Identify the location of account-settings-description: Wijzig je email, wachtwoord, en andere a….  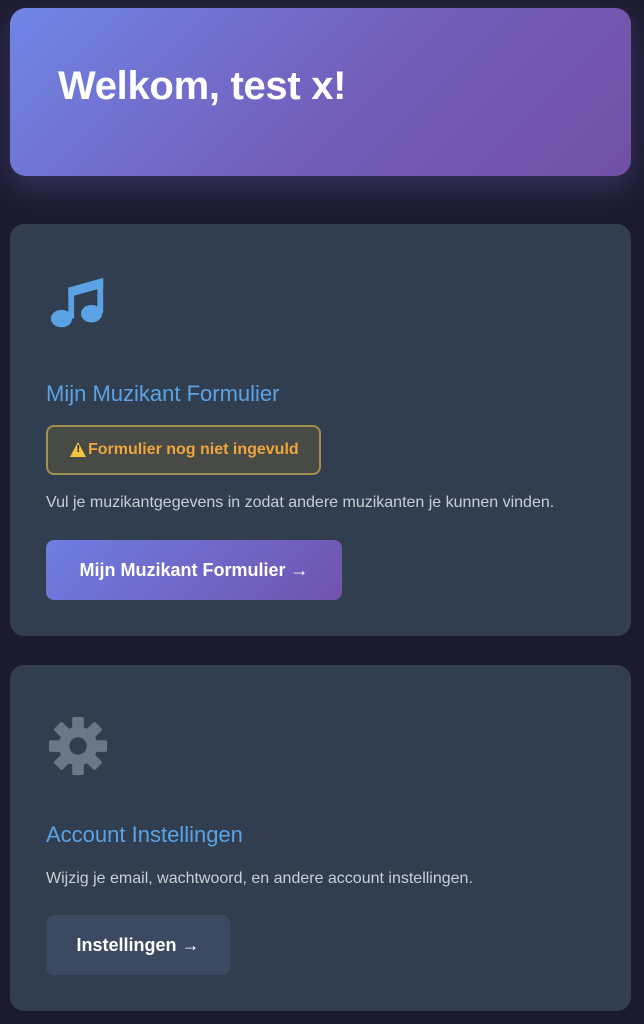
(259, 878).